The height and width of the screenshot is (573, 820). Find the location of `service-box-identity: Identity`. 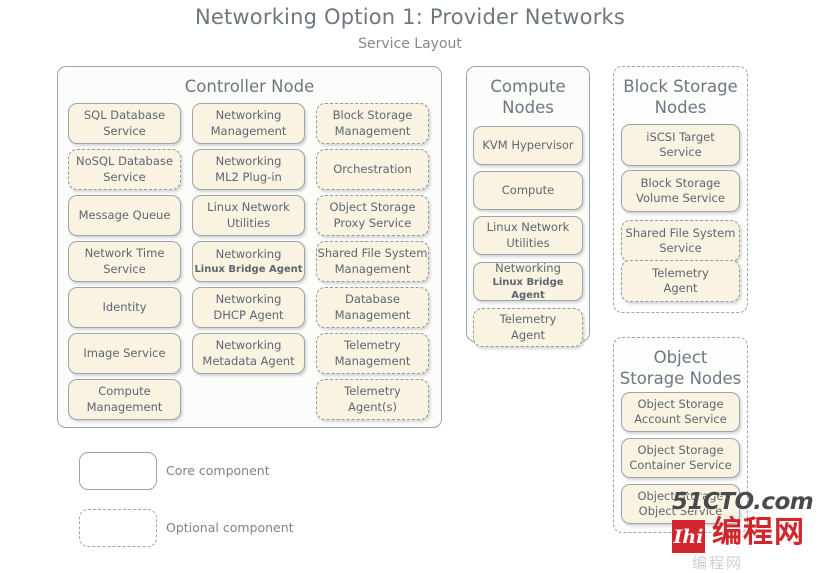

service-box-identity: Identity is located at coordinates (124, 307).